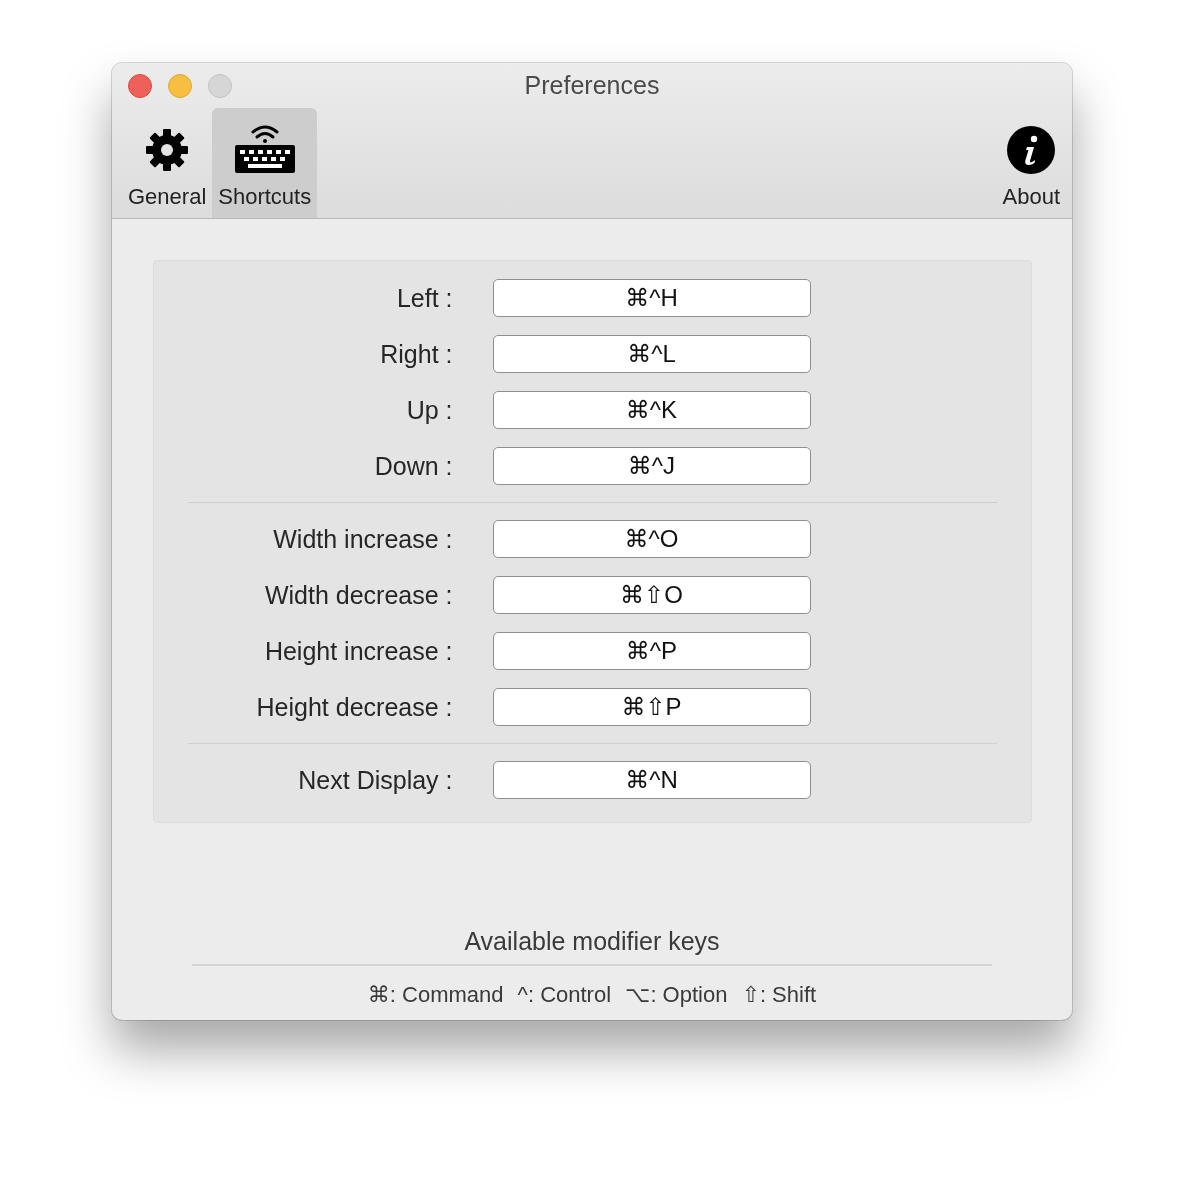  What do you see at coordinates (413, 466) in the screenshot?
I see `shortcut-label: Down :` at bounding box center [413, 466].